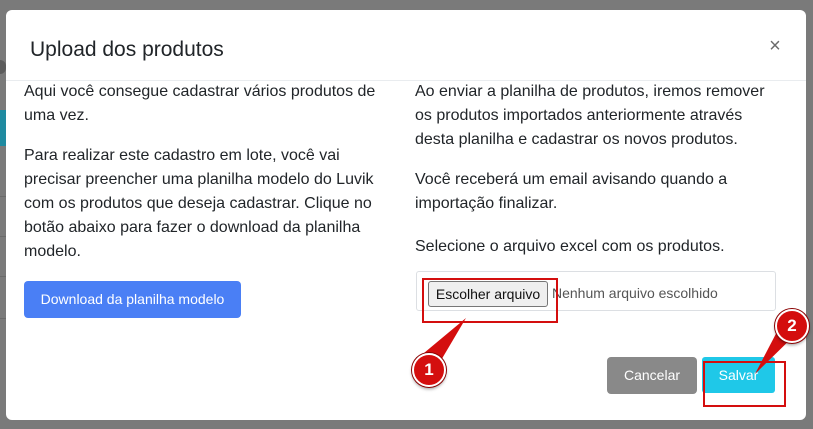 Image resolution: width=813 pixels, height=429 pixels. What do you see at coordinates (490, 300) in the screenshot?
I see `highlight-box-choose-file` at bounding box center [490, 300].